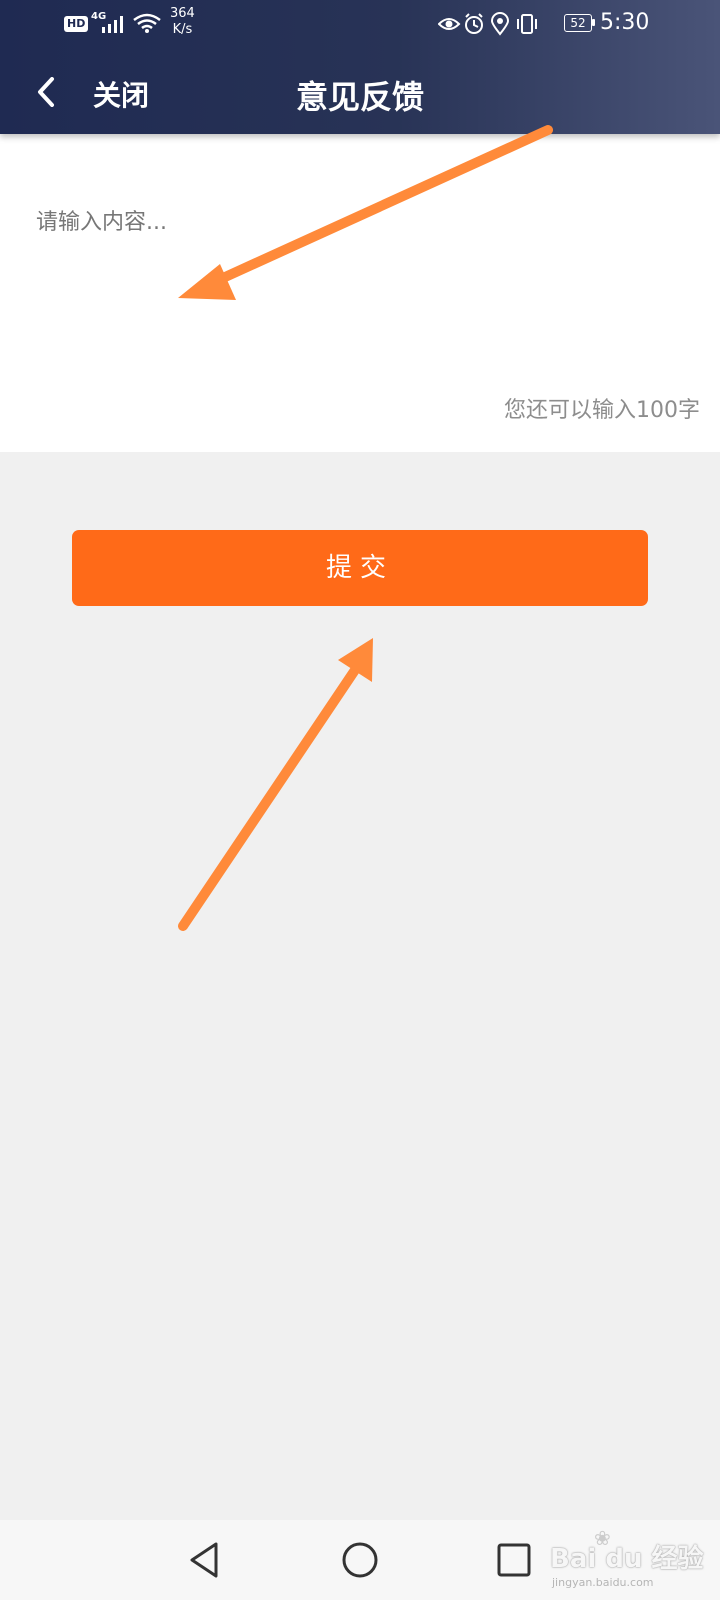  Describe the element at coordinates (593, 22) in the screenshot. I see `battery-tip` at that location.